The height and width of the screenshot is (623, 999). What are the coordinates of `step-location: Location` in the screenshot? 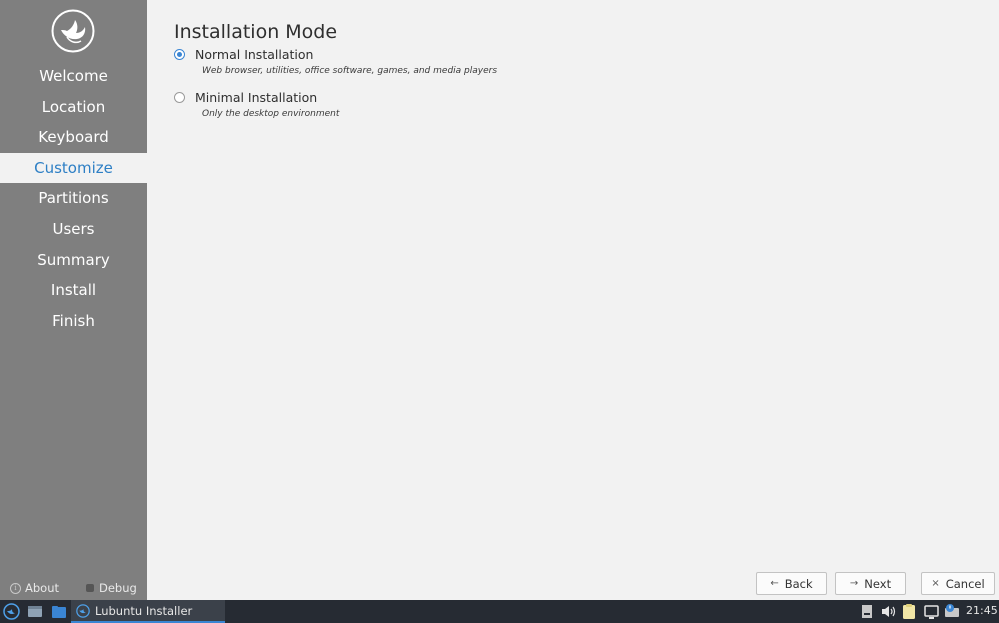 It's located at (73, 106).